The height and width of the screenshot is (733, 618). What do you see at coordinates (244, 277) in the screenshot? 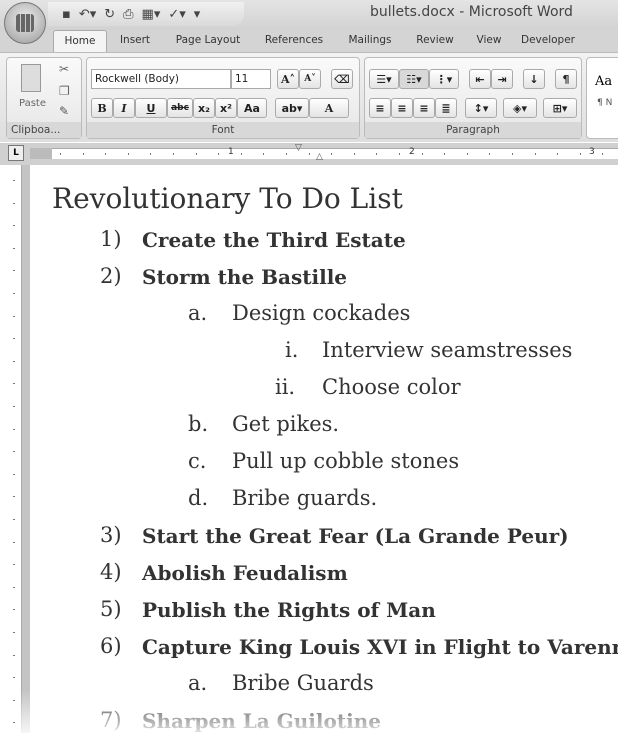
I see `list-item-text: Storm the Bastille` at bounding box center [244, 277].